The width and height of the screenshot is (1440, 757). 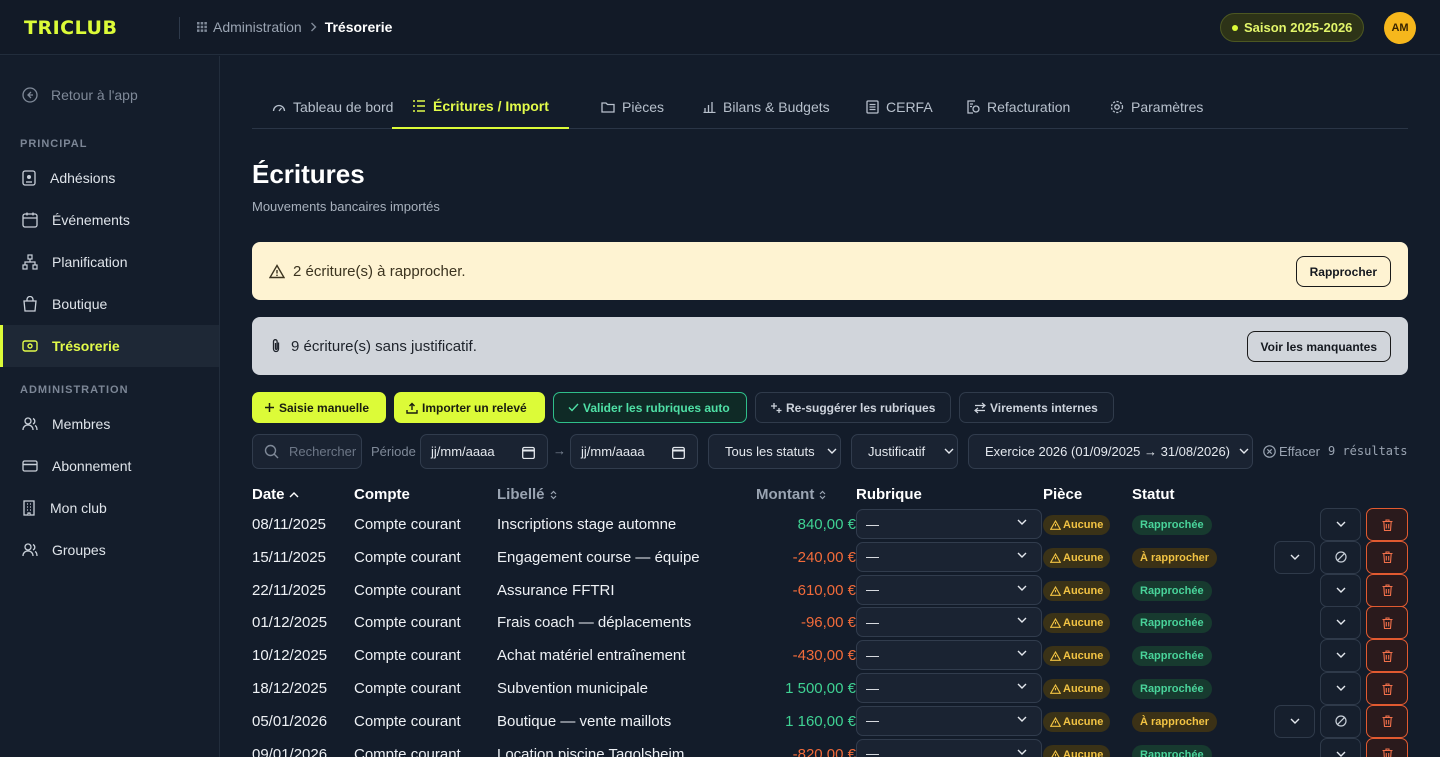 I want to click on fiscal-year-select: Exercice 2026 (01/09/2025 → 31/08/2026), so click(x=1110, y=451).